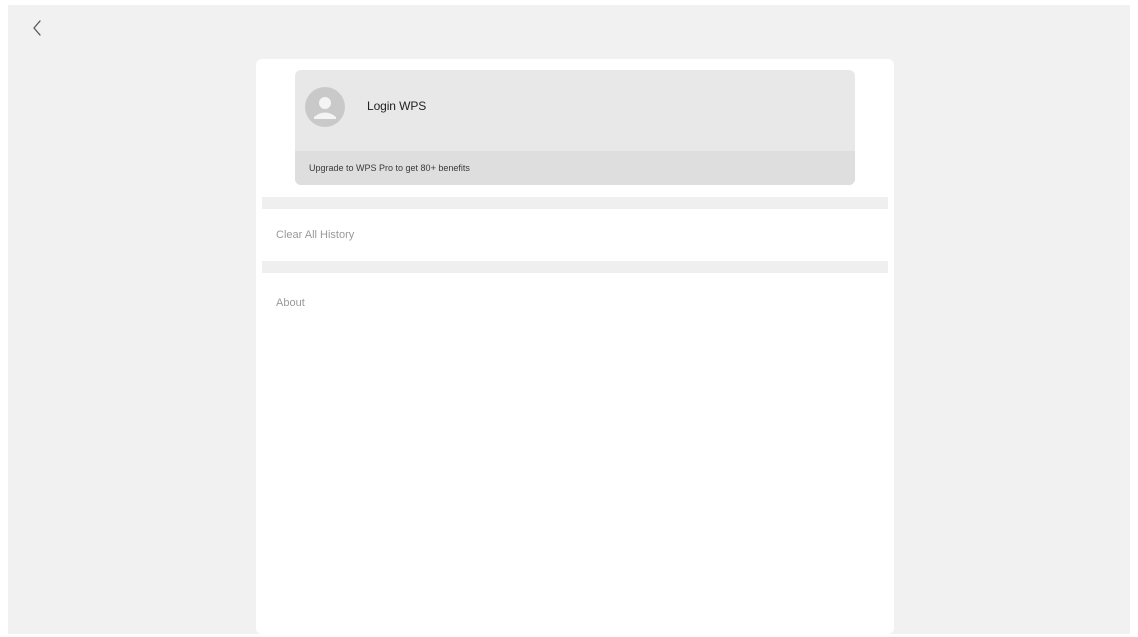 This screenshot has width=1138, height=637. I want to click on about-label: About, so click(290, 303).